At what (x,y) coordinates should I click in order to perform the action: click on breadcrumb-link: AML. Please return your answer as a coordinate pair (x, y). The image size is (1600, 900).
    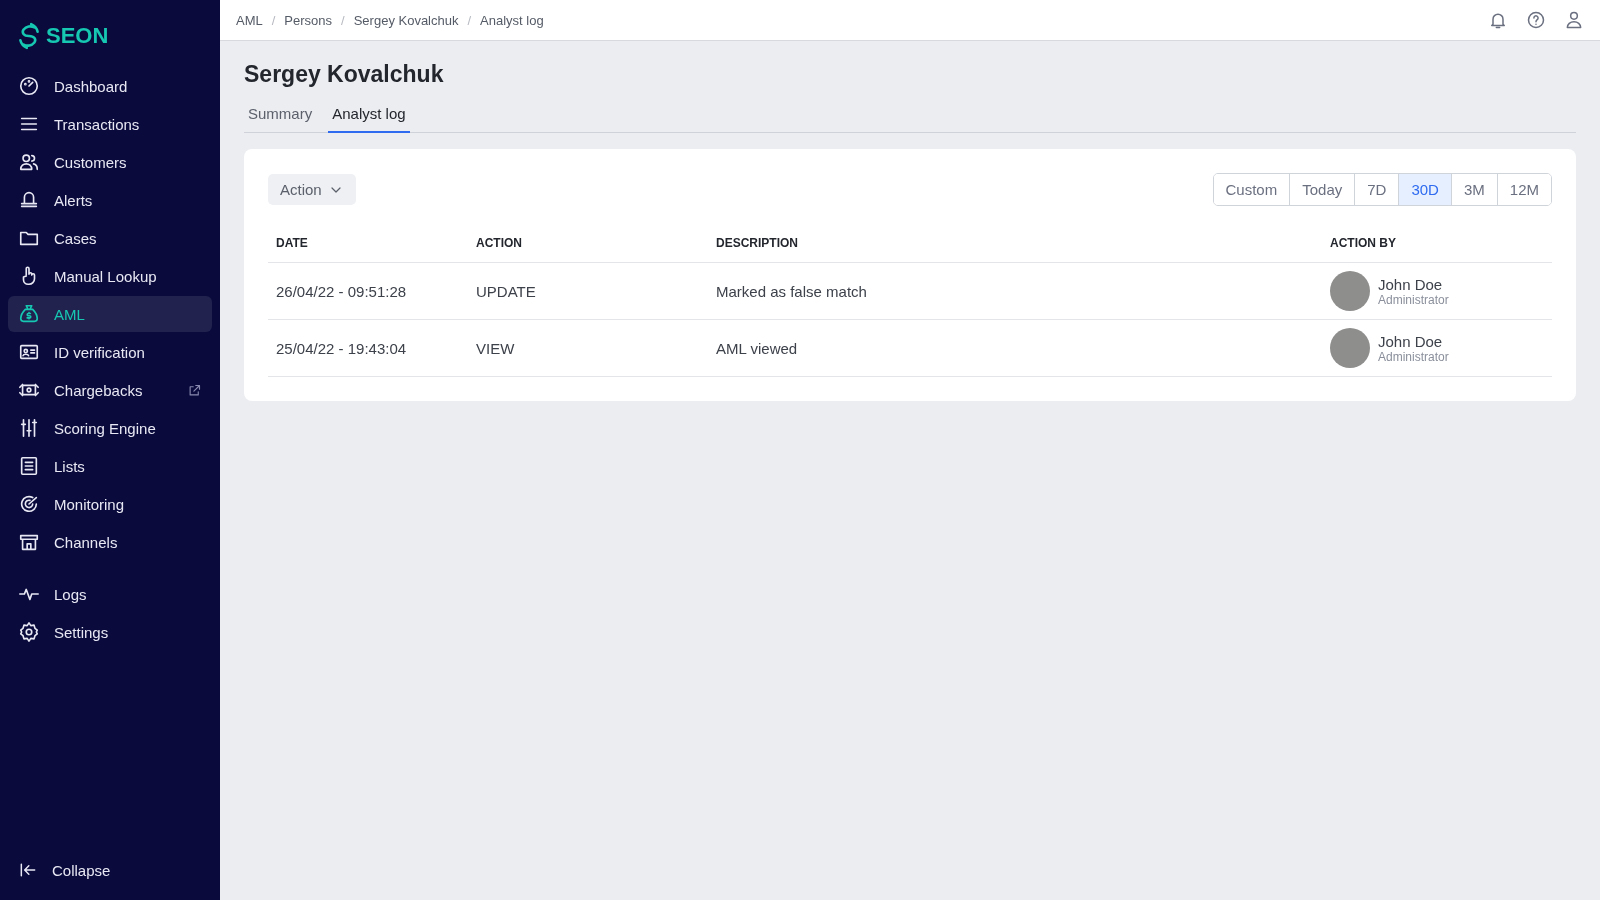
    Looking at the image, I should click on (249, 20).